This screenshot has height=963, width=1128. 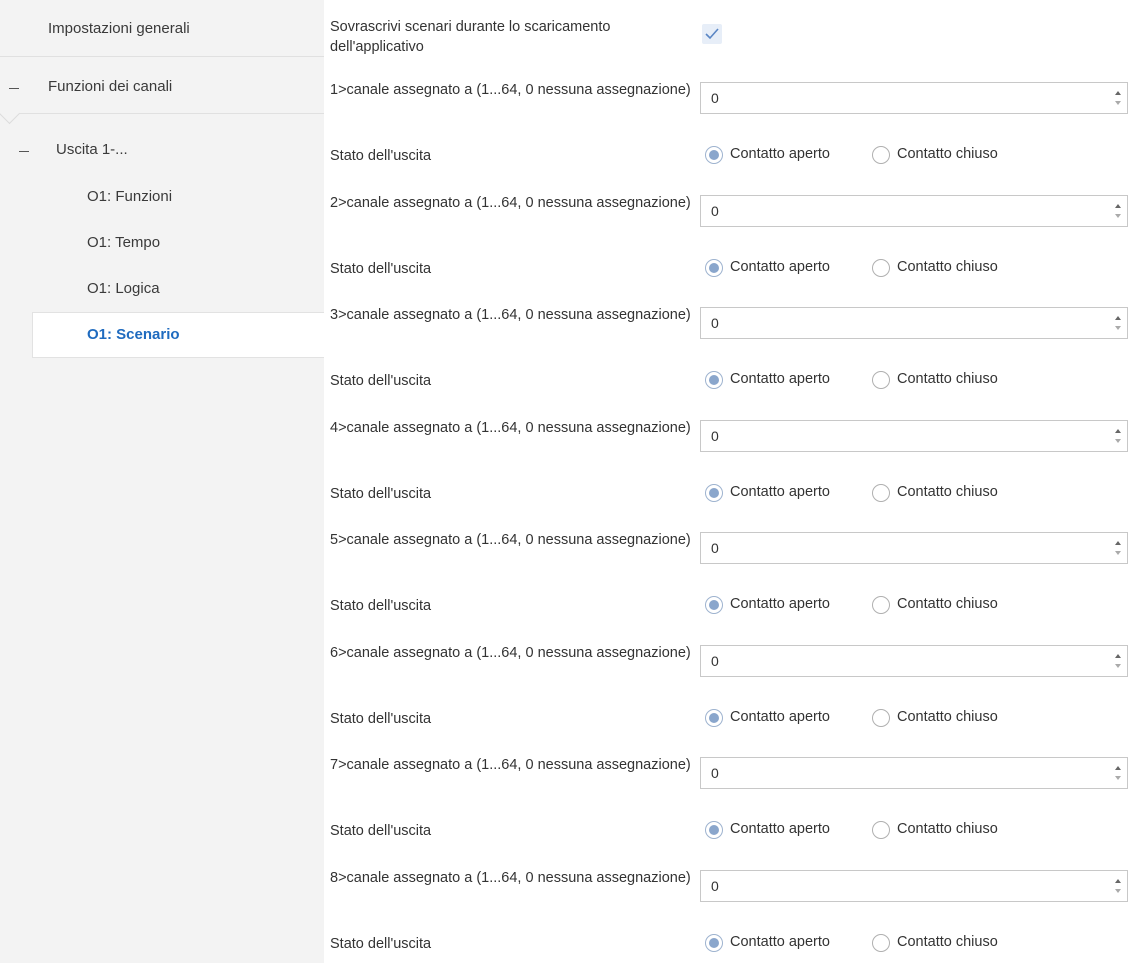 I want to click on overwrite-scenes-checkbox, so click(x=712, y=34).